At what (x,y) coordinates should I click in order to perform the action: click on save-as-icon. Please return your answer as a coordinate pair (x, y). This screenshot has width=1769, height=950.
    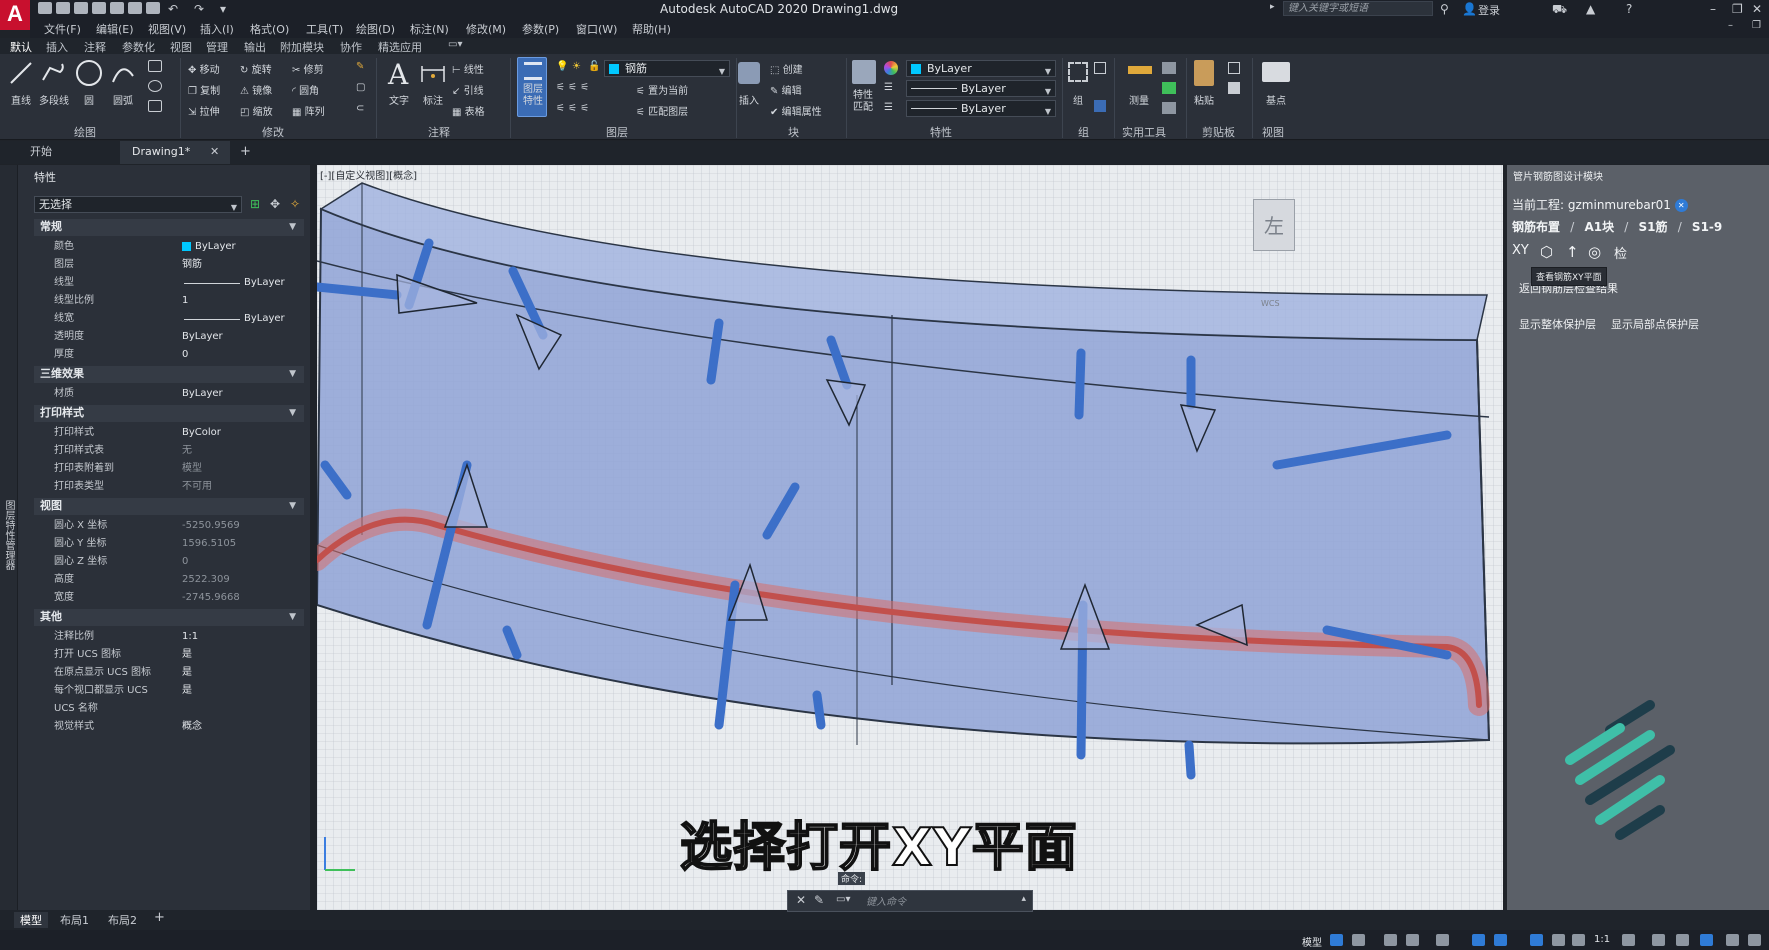
    Looking at the image, I should click on (99, 8).